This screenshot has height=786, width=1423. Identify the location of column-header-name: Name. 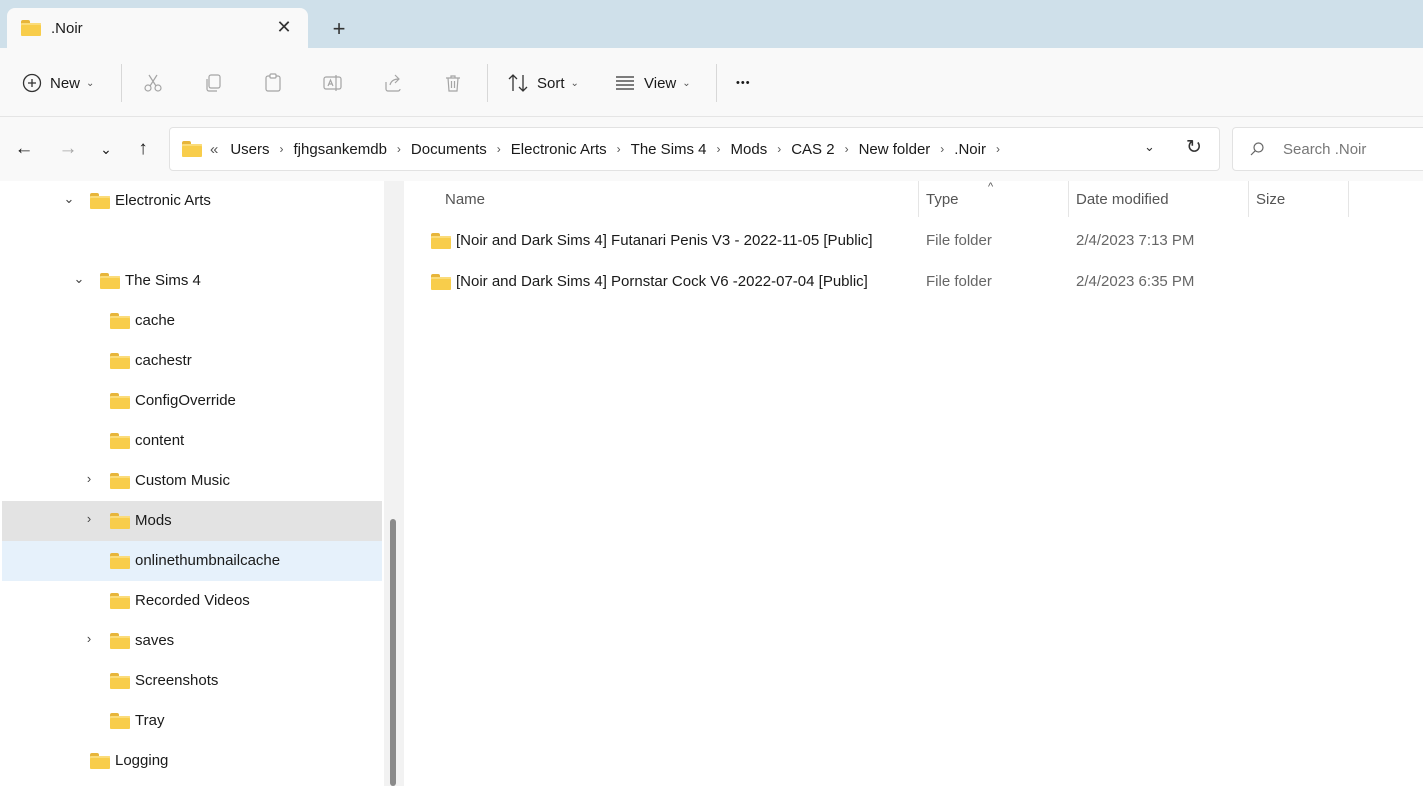
(465, 199).